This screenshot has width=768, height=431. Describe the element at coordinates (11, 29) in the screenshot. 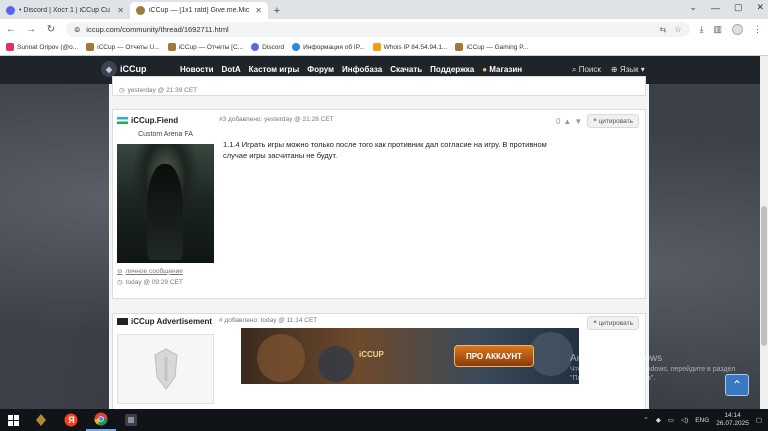

I see `back-icon: ←` at that location.